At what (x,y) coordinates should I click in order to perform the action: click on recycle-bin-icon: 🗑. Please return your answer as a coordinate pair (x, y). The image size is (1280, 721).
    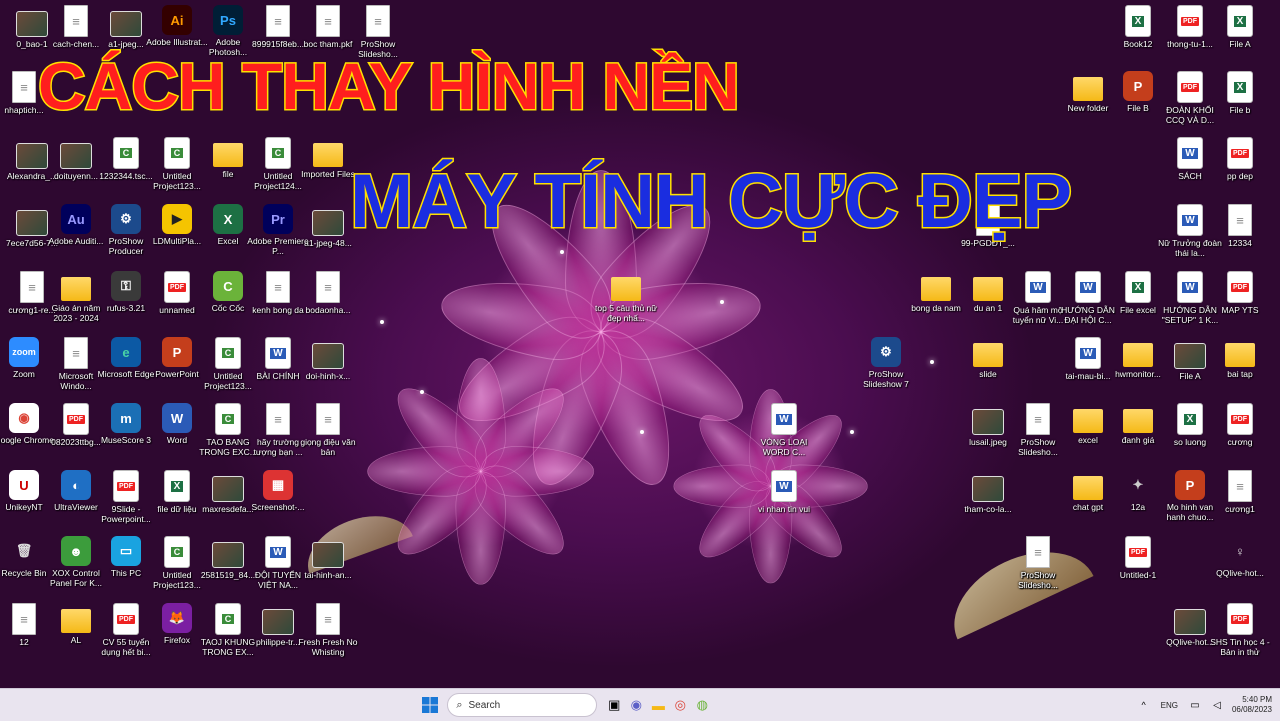
    Looking at the image, I should click on (24, 550).